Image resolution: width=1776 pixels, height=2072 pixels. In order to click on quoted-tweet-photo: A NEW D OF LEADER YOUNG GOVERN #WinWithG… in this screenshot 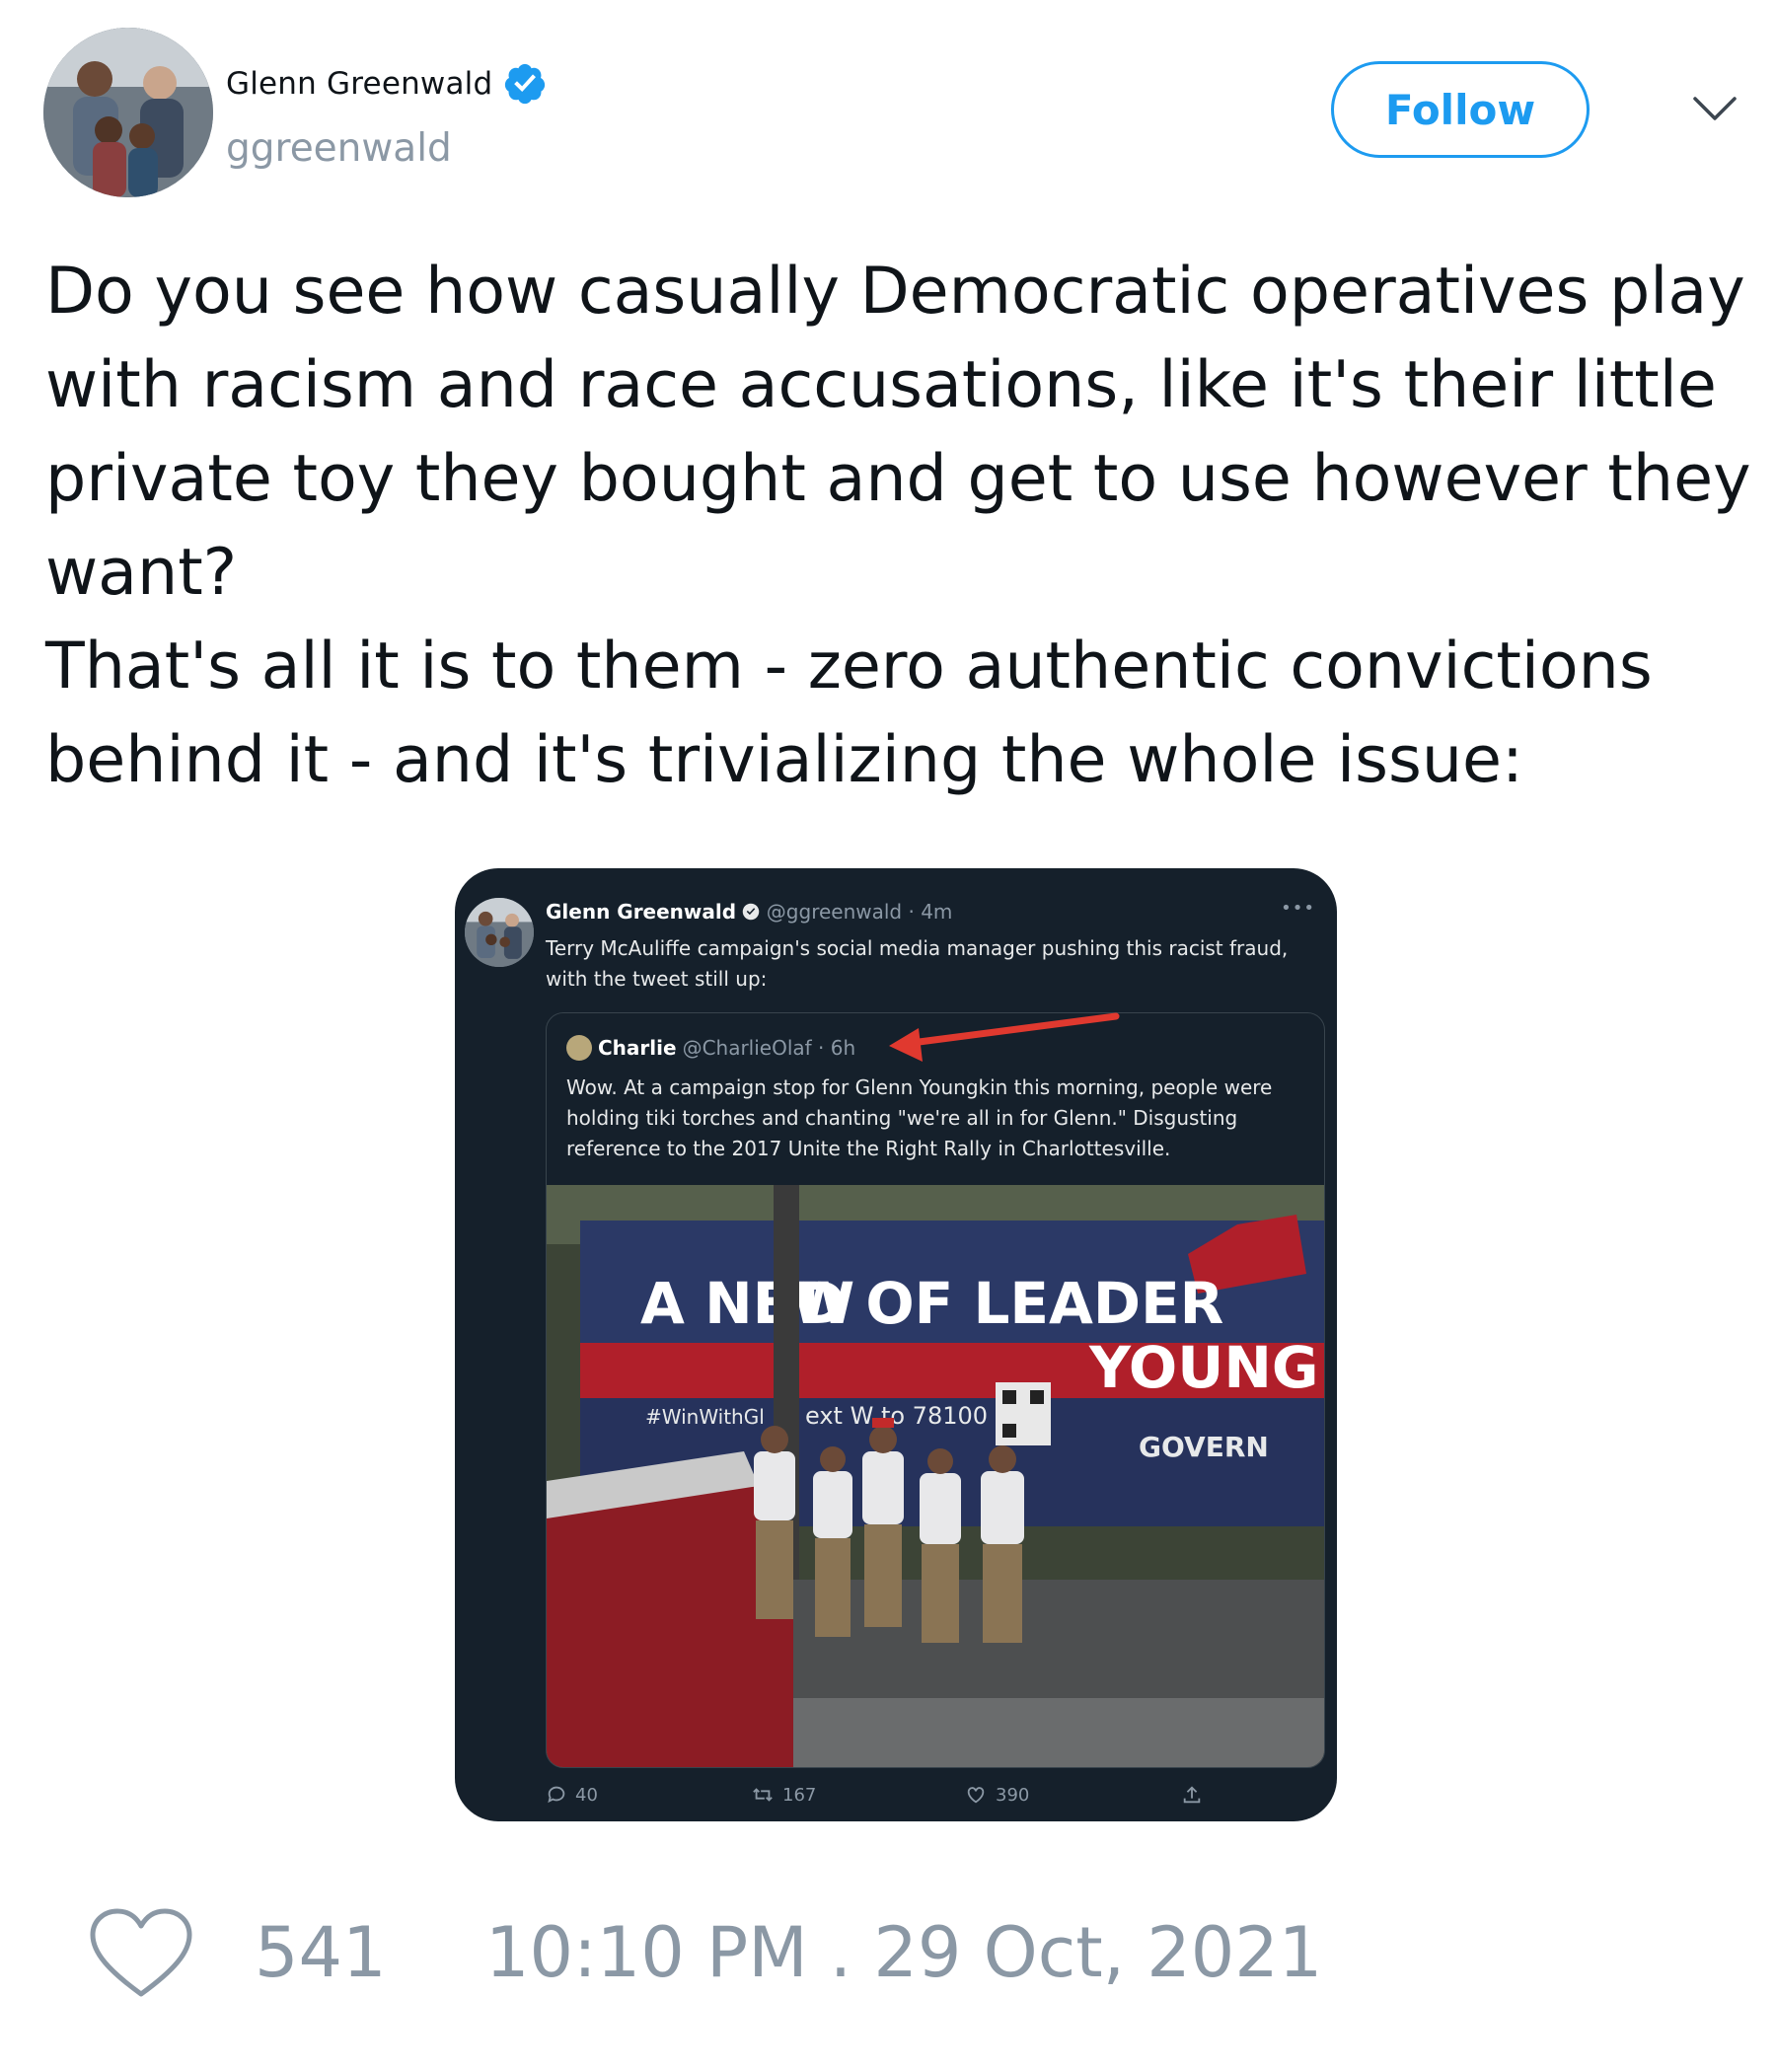, I will do `click(936, 1476)`.